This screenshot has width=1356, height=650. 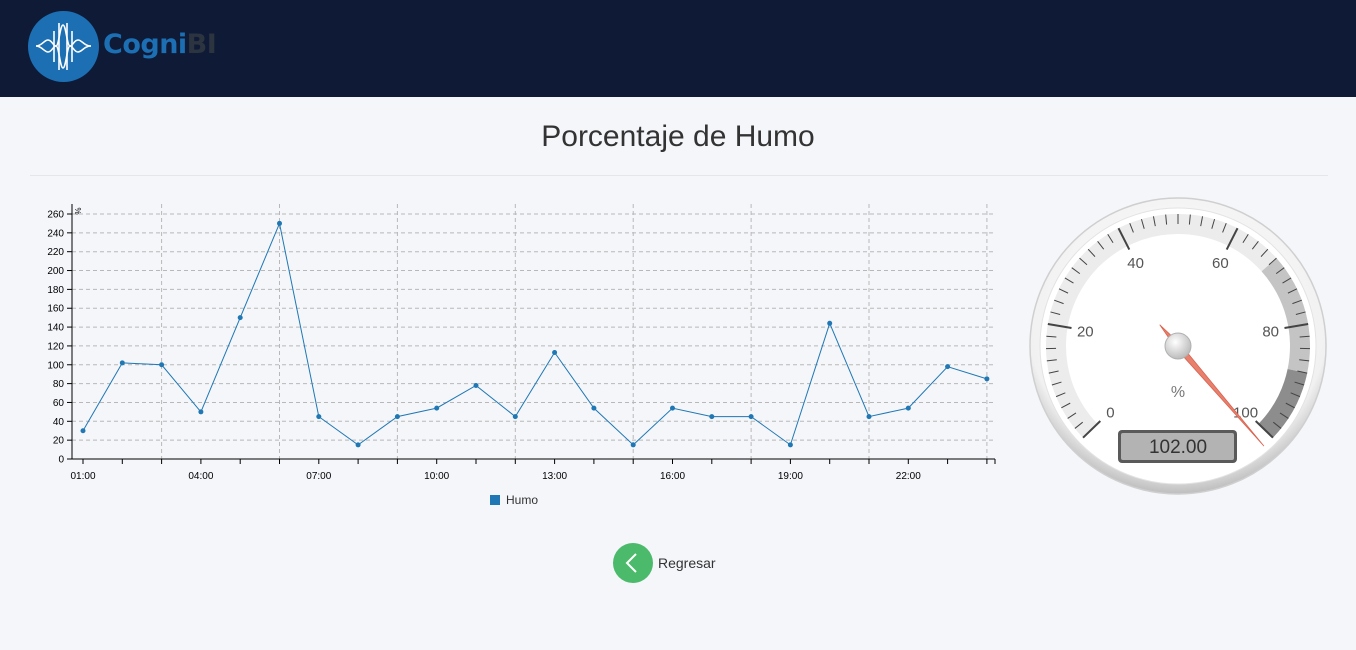 What do you see at coordinates (1270, 331) in the screenshot?
I see `gauge-scale-label: 80` at bounding box center [1270, 331].